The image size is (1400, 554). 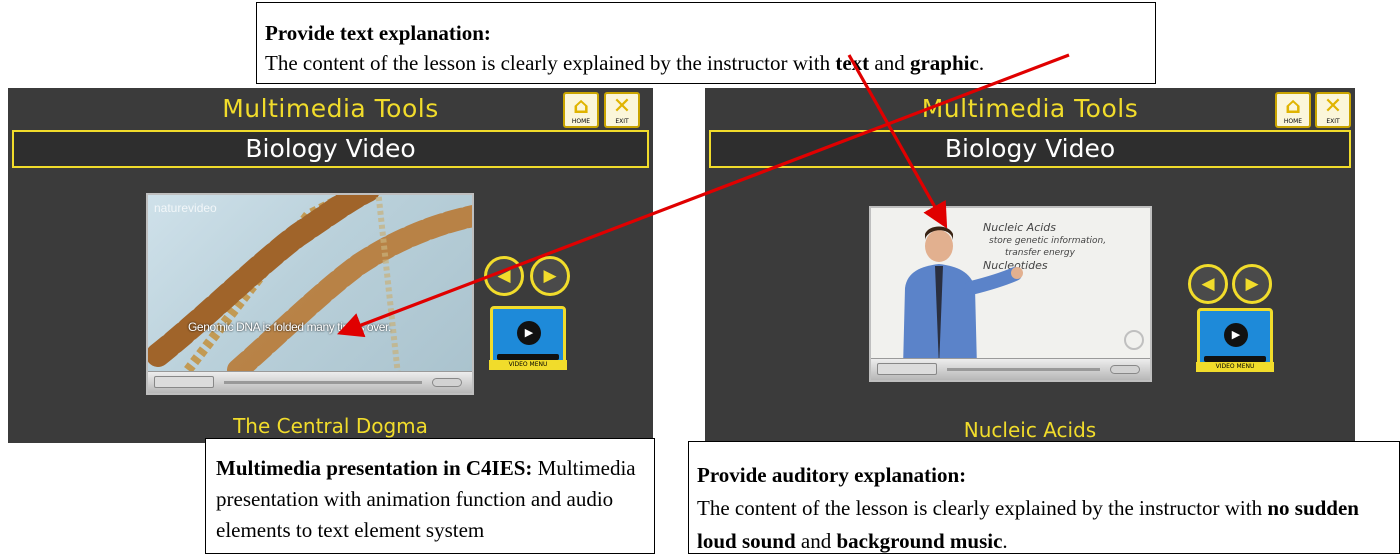 I want to click on video-caption: The Central Dogma, so click(x=330, y=426).